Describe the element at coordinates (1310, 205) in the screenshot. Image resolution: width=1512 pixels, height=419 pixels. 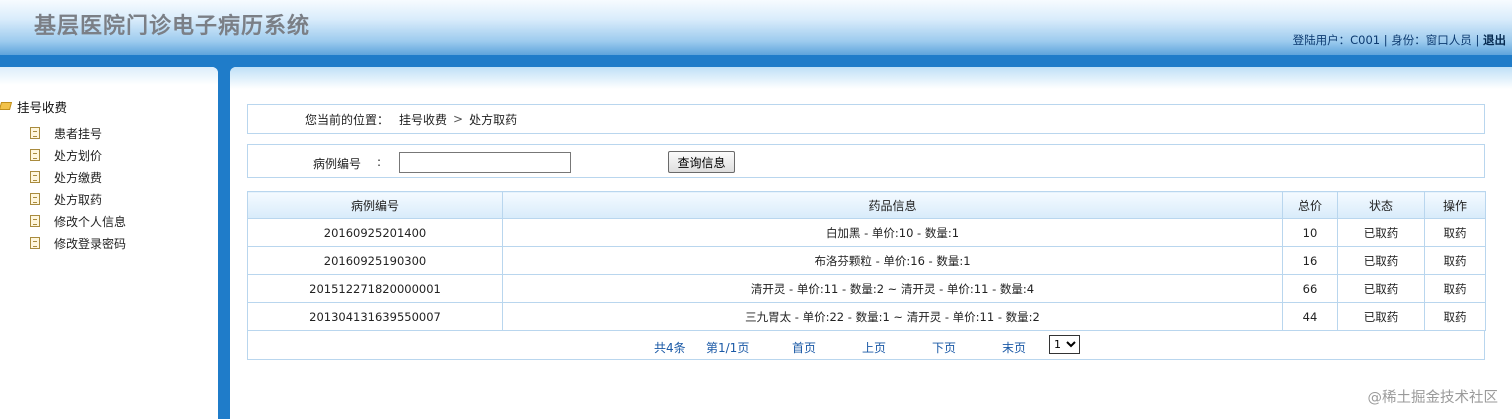
I see `column-header-total: 总价` at that location.